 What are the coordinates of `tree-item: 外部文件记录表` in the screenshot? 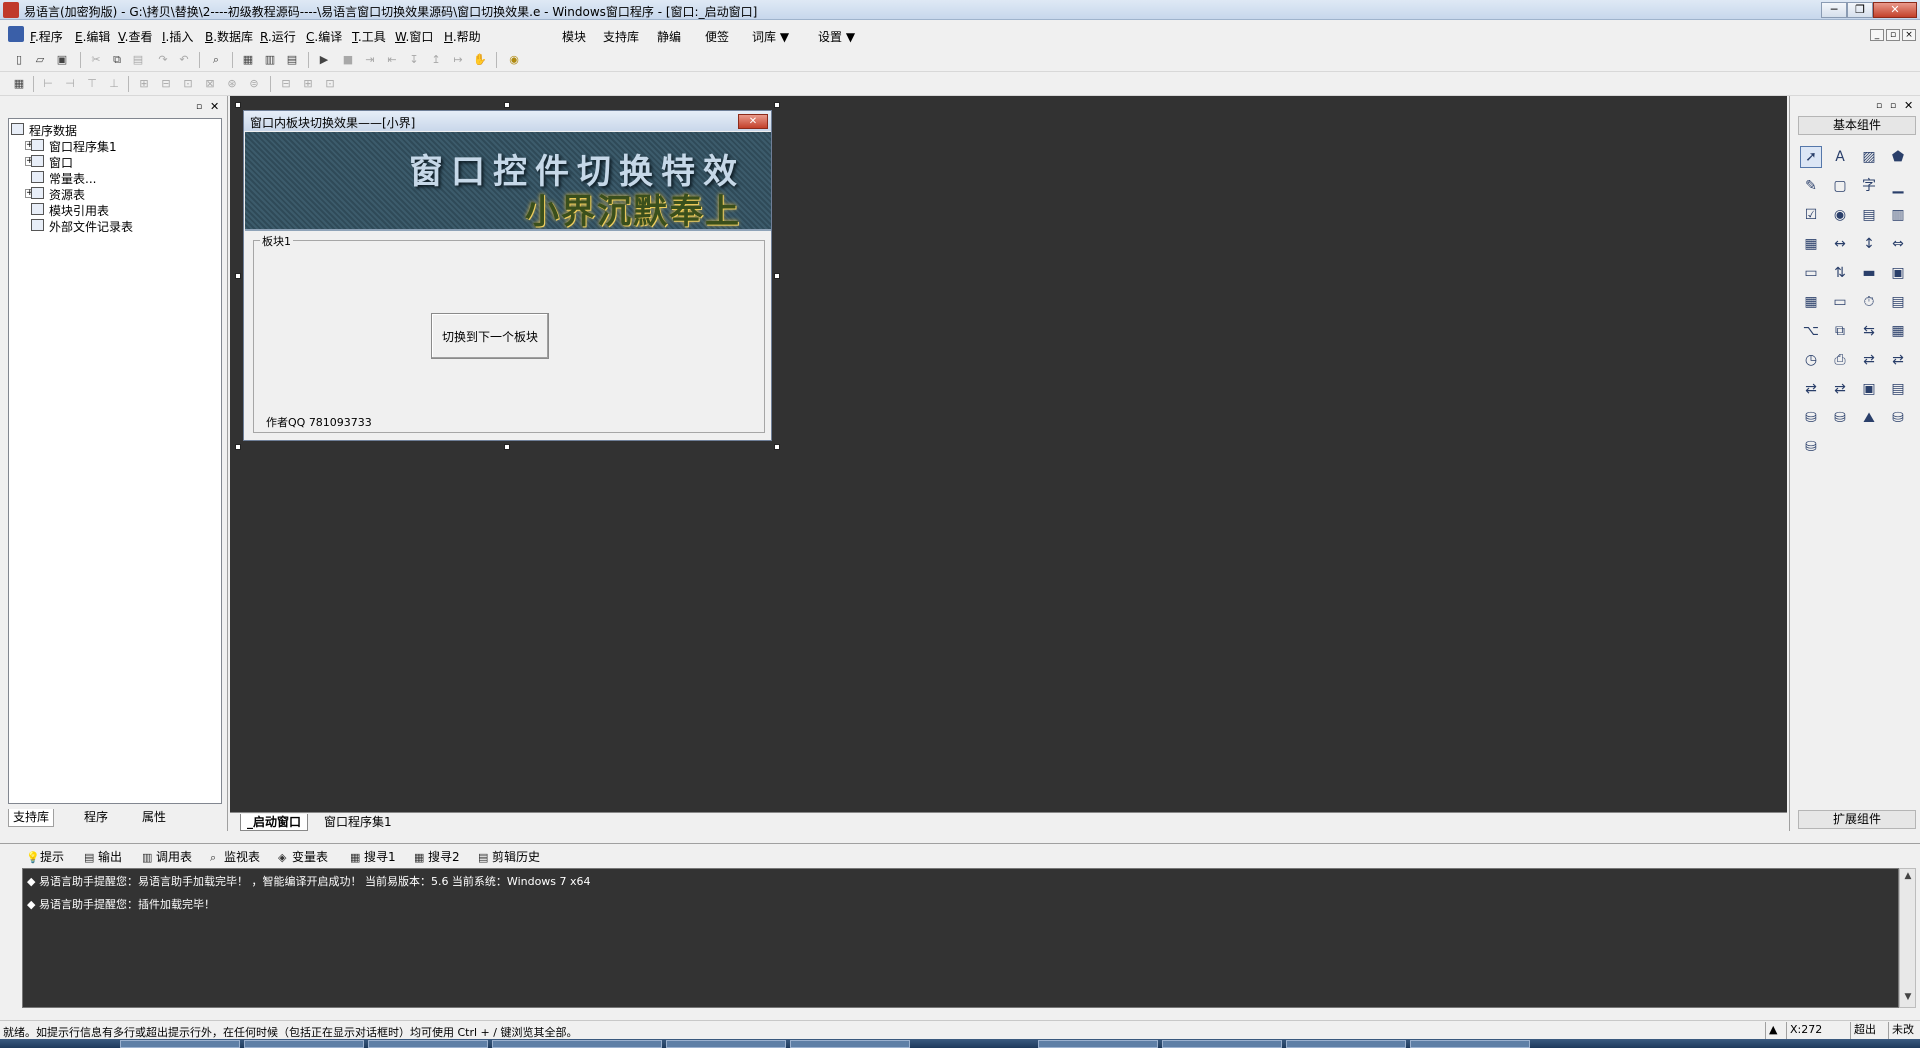 It's located at (91, 226).